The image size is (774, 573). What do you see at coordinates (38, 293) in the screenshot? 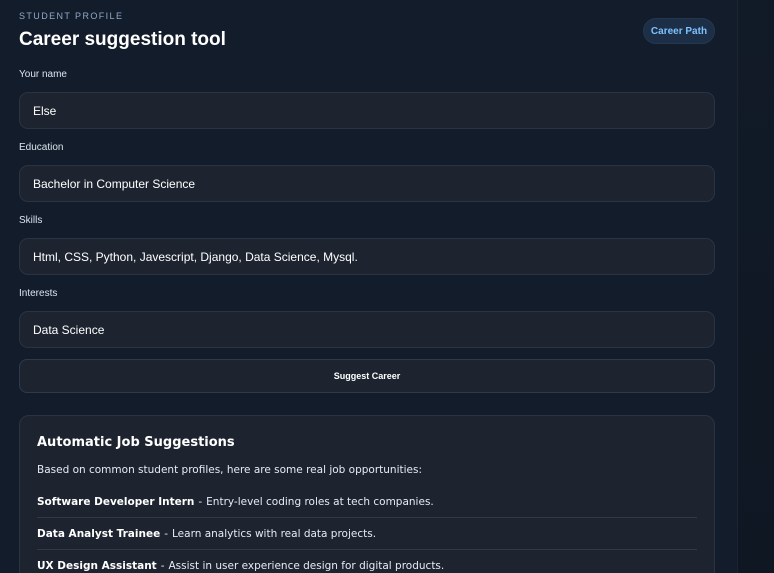
I see `interests-label: Interests` at bounding box center [38, 293].